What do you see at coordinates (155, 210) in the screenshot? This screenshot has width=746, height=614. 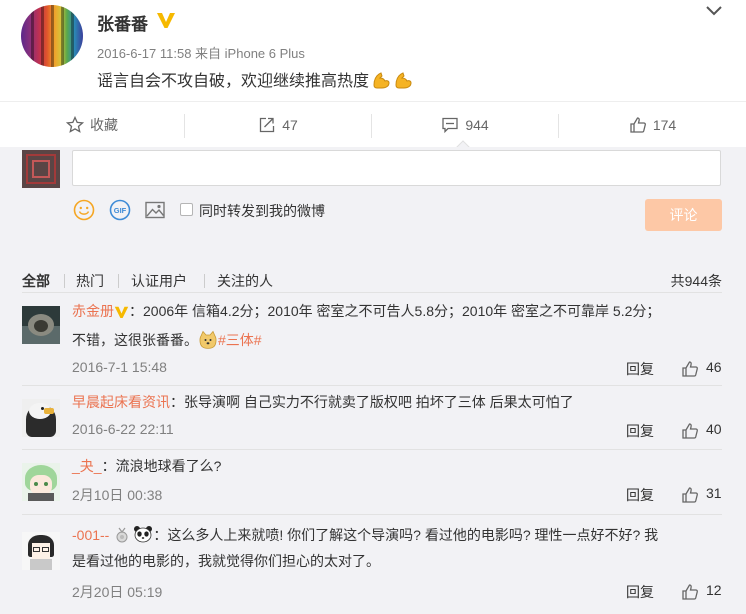 I see `image-icon` at bounding box center [155, 210].